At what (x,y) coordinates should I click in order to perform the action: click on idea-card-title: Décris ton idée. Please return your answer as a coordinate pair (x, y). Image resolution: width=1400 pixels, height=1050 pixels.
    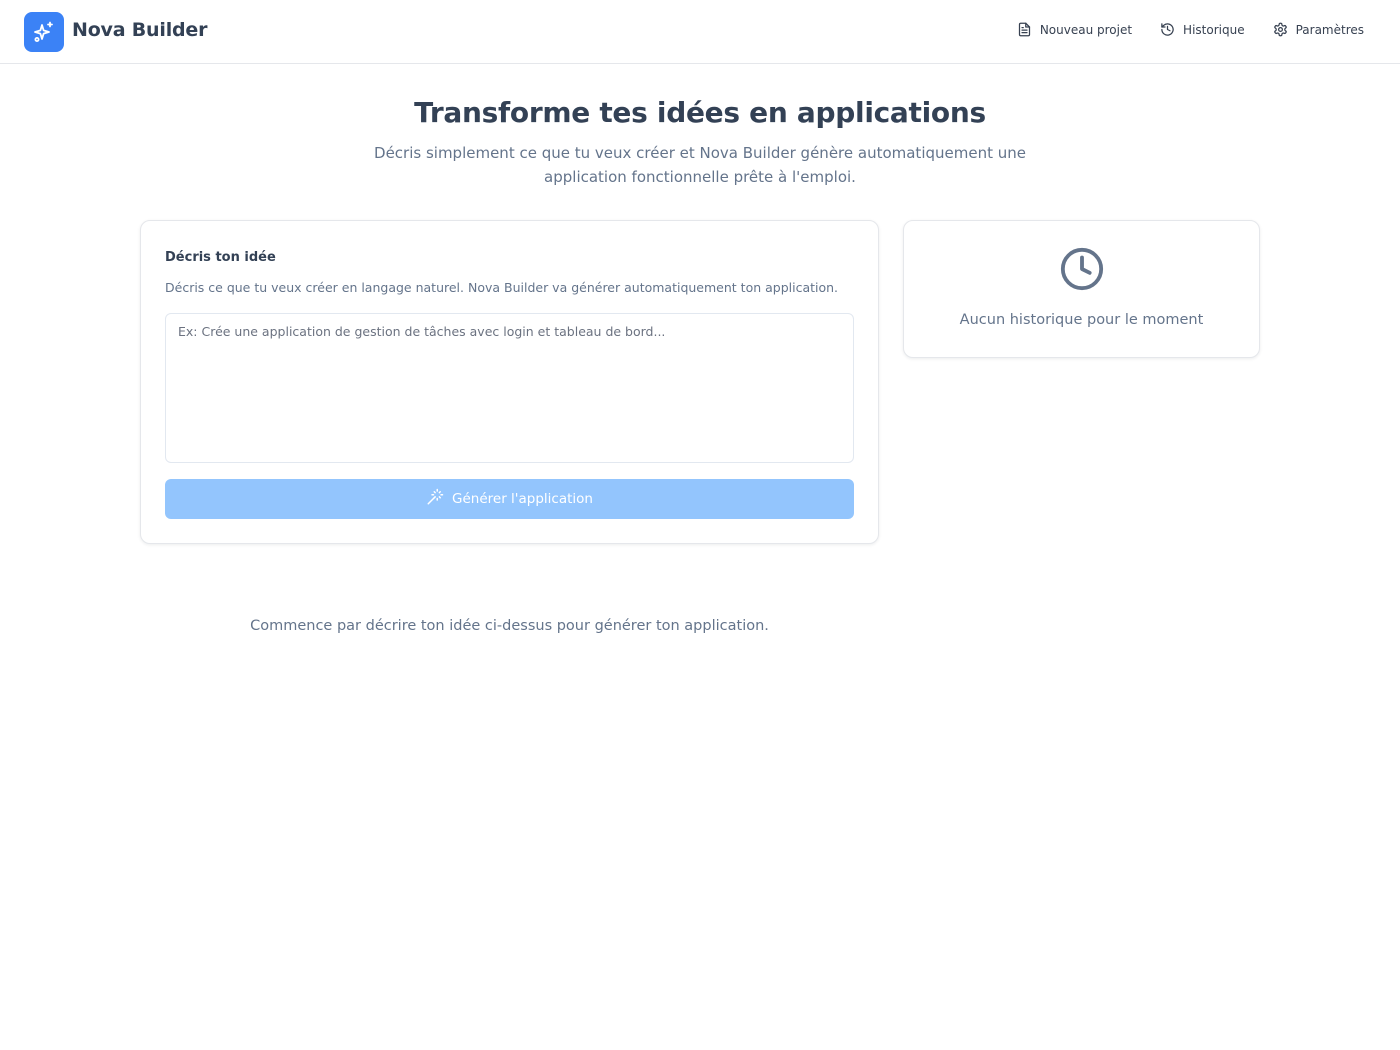
    Looking at the image, I should click on (220, 257).